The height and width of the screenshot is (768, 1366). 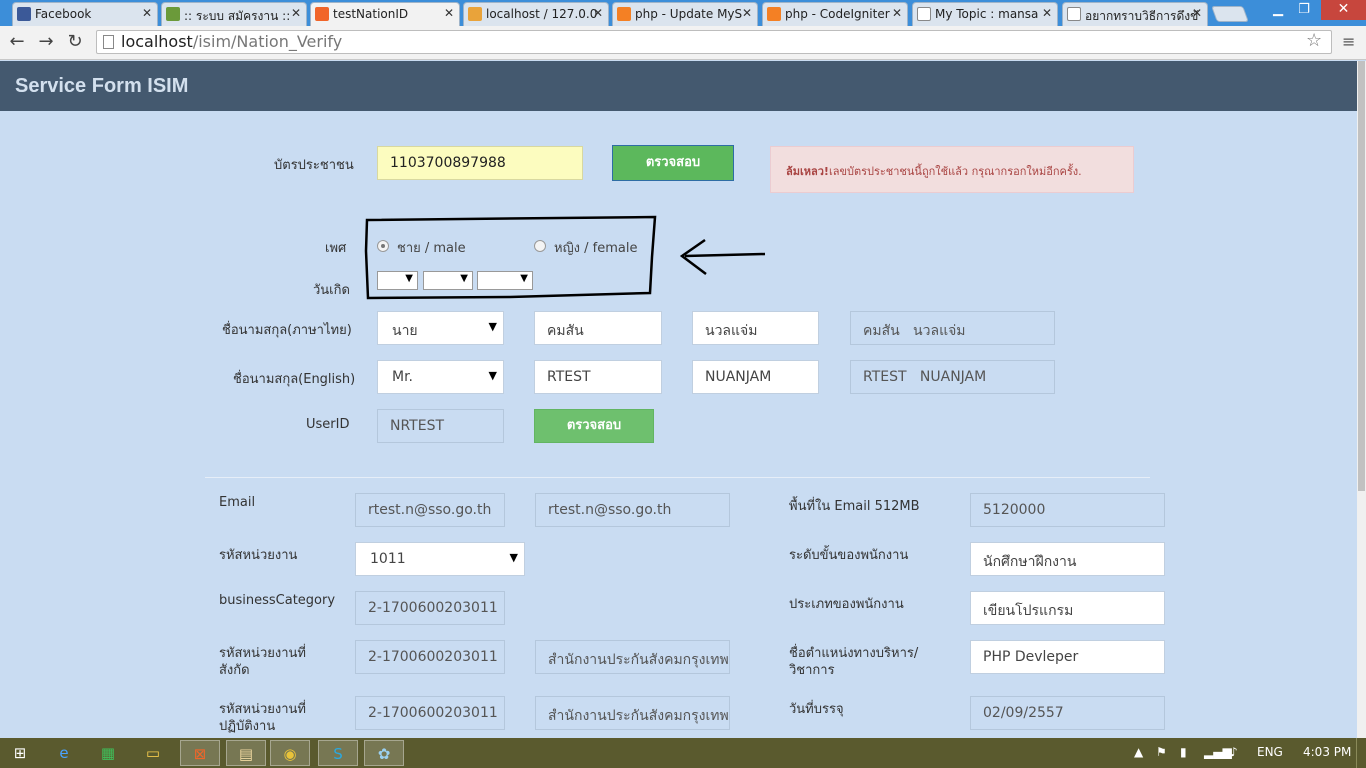 I want to click on internet-explorer-icon: e, so click(x=64, y=753).